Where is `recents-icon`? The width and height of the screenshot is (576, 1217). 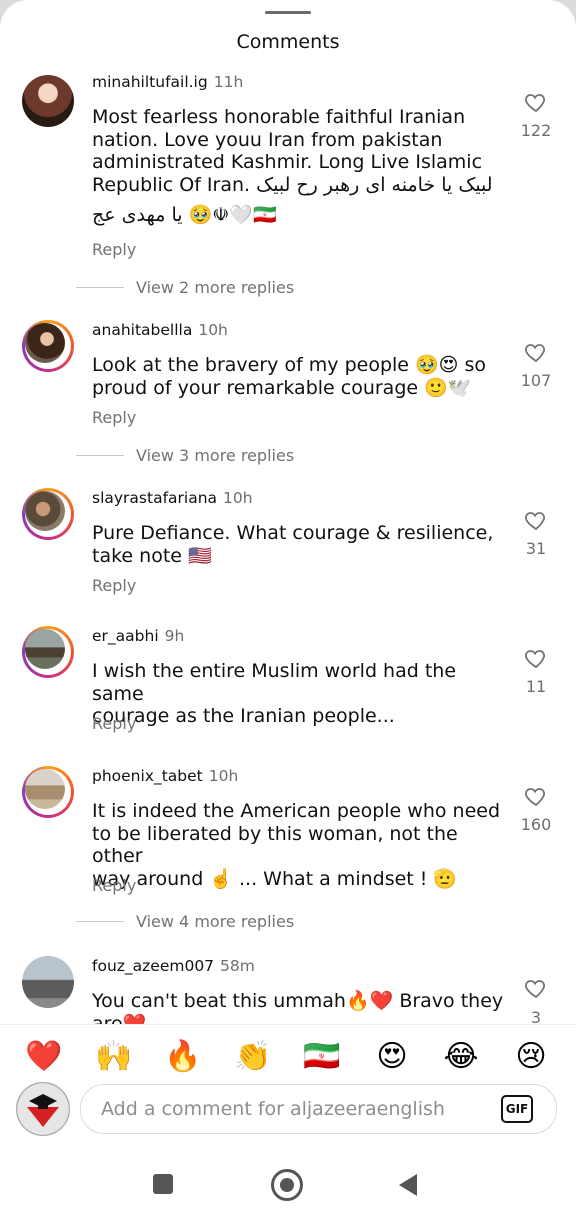 recents-icon is located at coordinates (163, 1184).